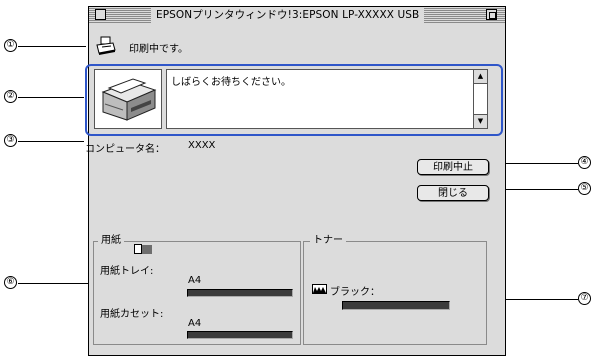 This screenshot has width=593, height=357. I want to click on laser-printer-icon, so click(129, 99).